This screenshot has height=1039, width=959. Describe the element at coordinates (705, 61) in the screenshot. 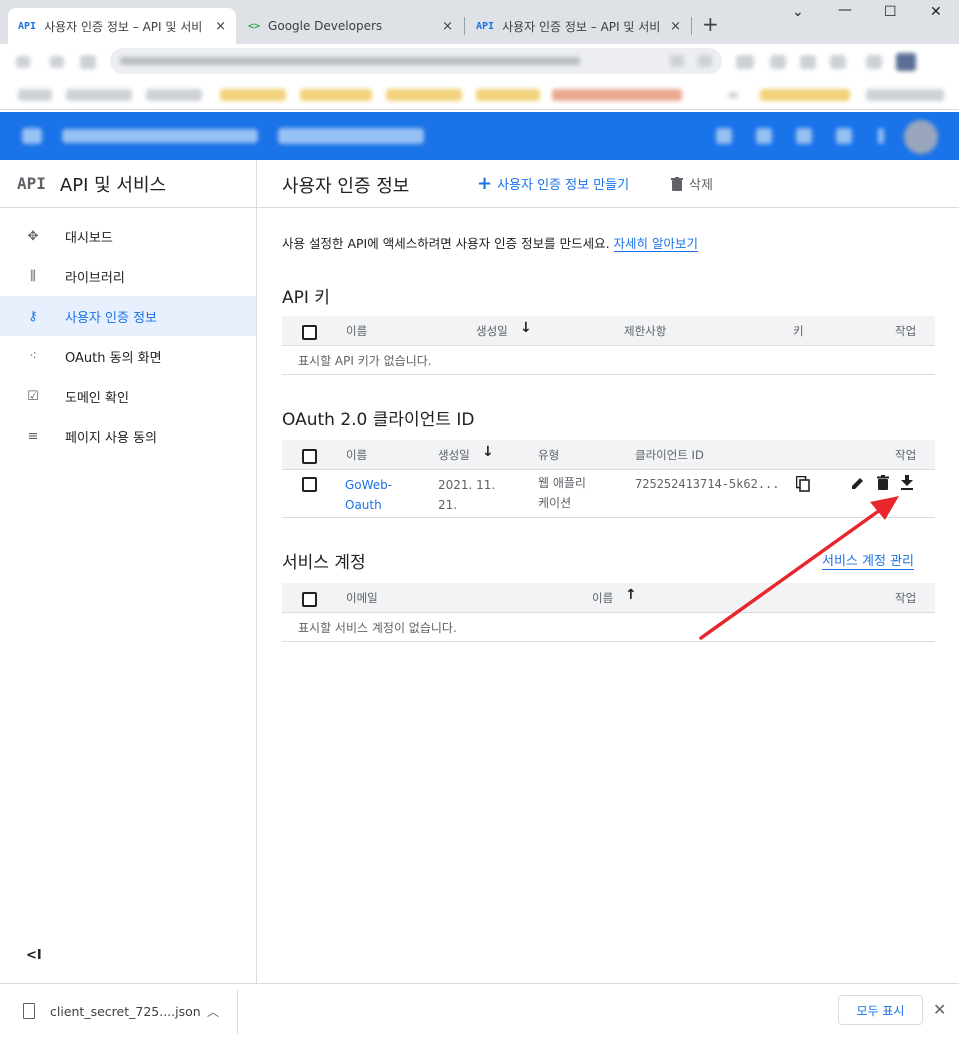

I see `bookmark-star-icon` at that location.